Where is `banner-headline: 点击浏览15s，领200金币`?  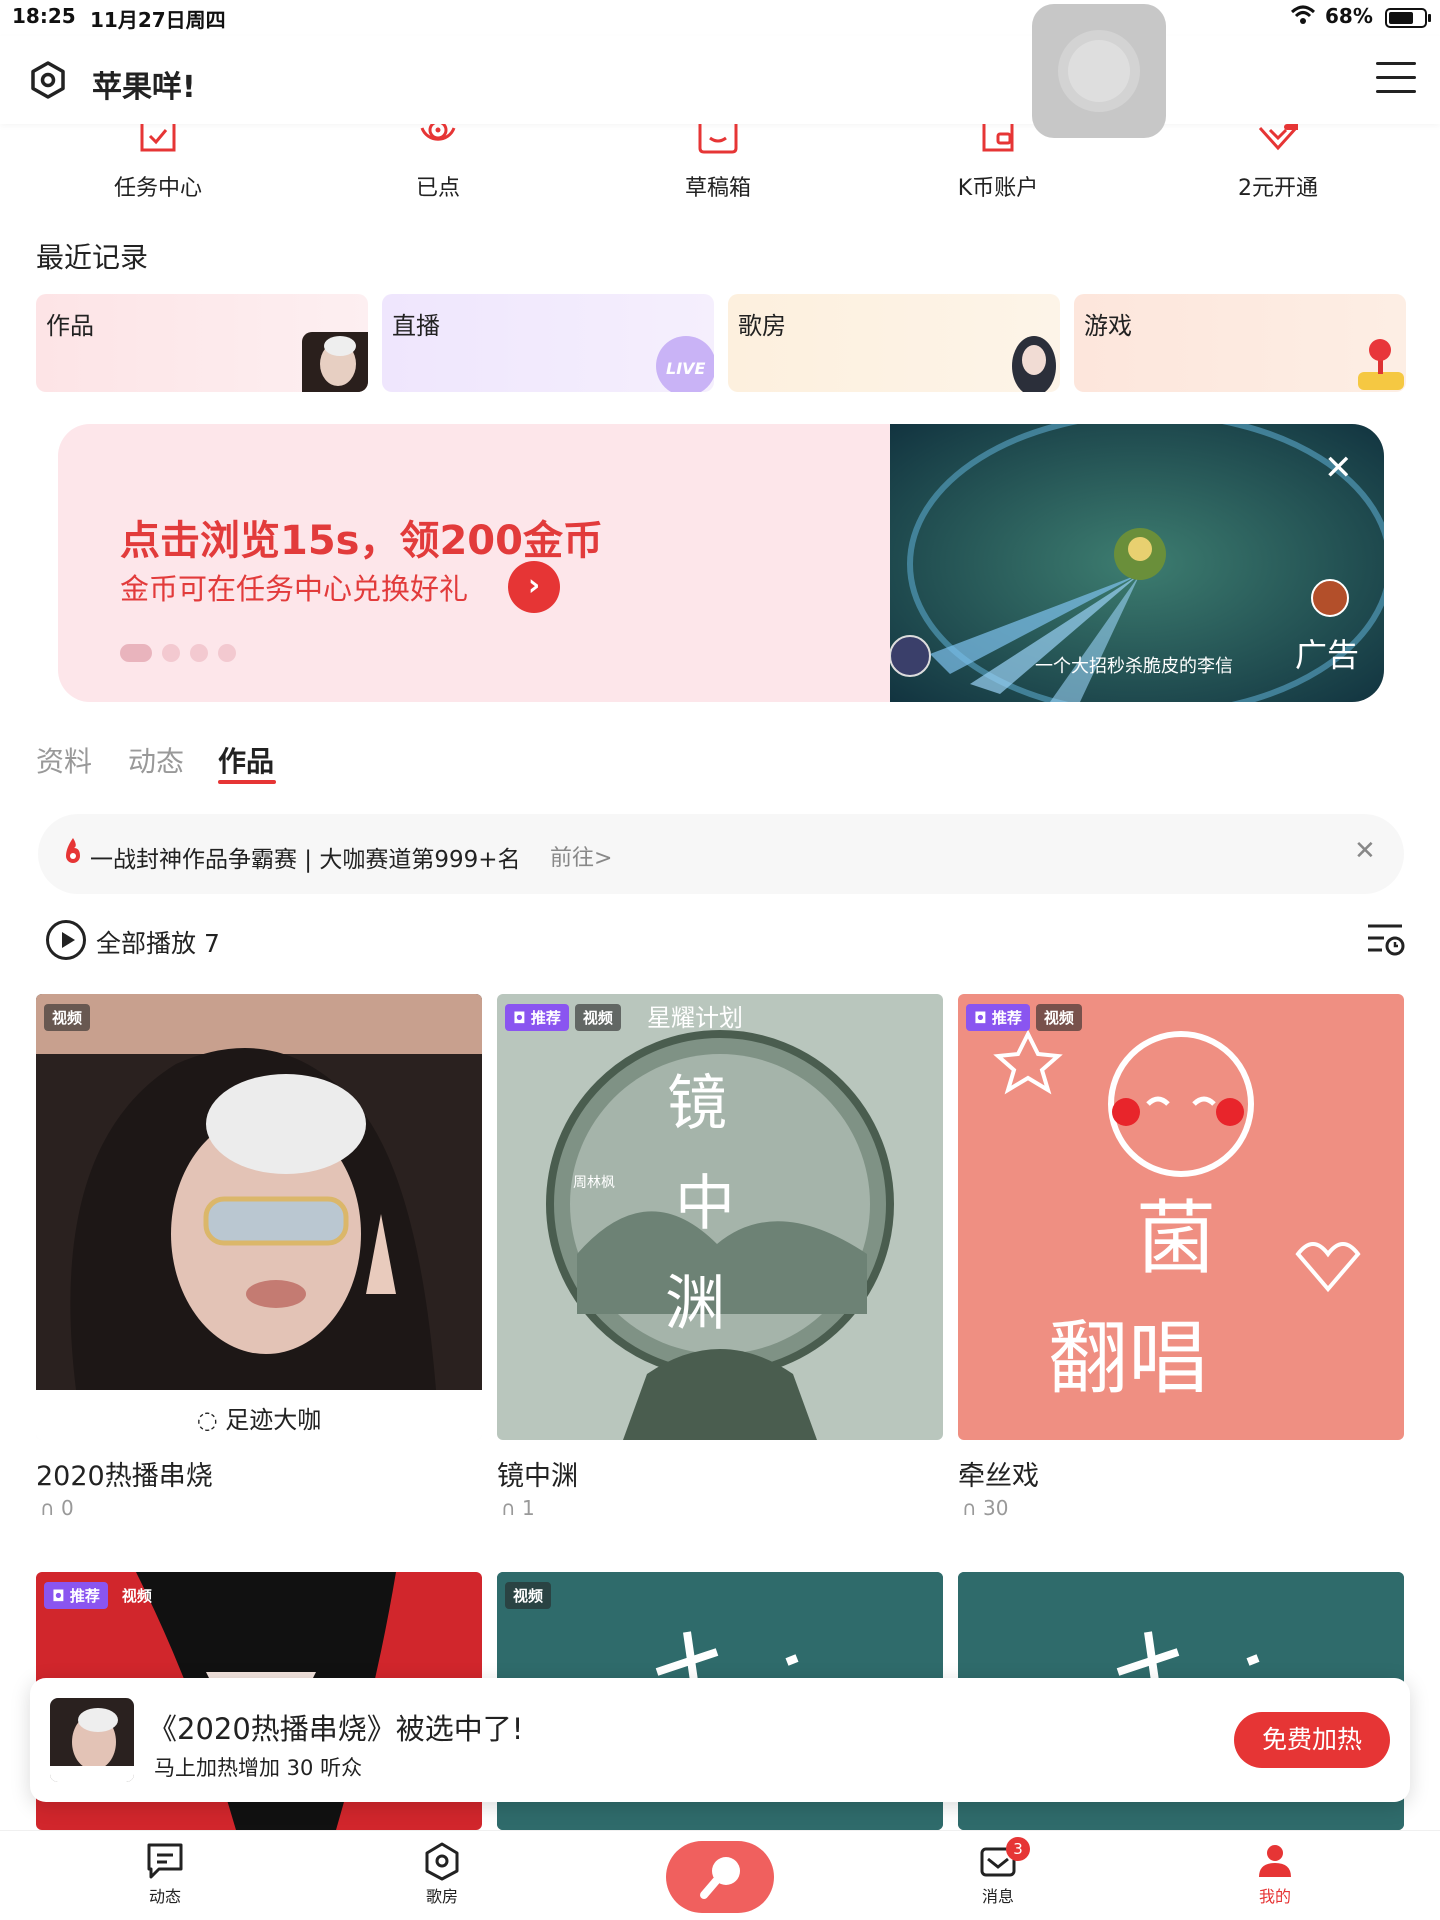 banner-headline: 点击浏览15s，领200金币 is located at coordinates (361, 541).